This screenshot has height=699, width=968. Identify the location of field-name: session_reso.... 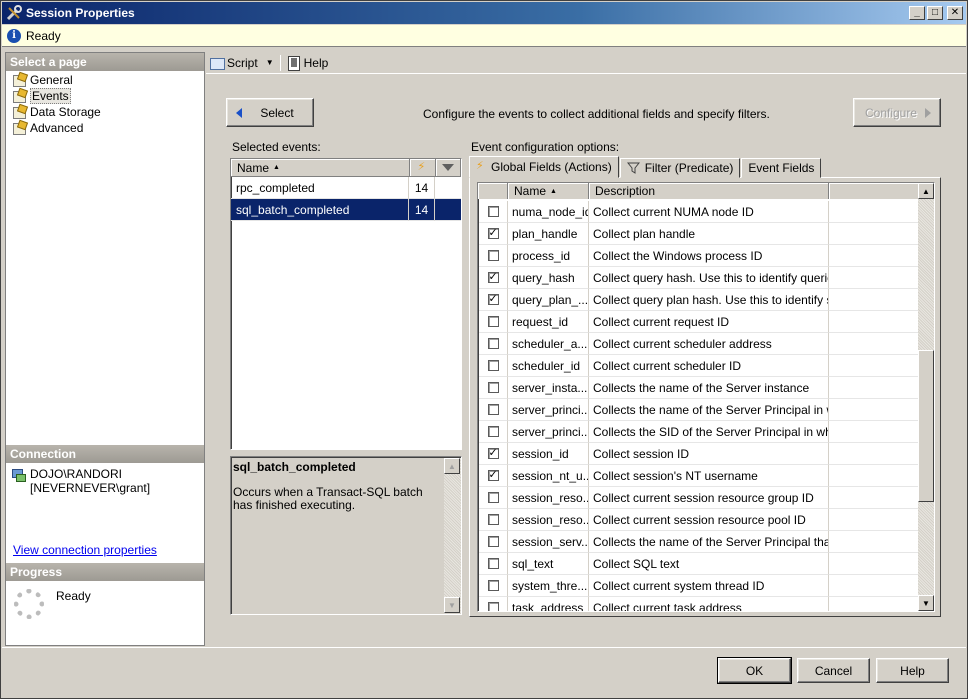
(548, 498).